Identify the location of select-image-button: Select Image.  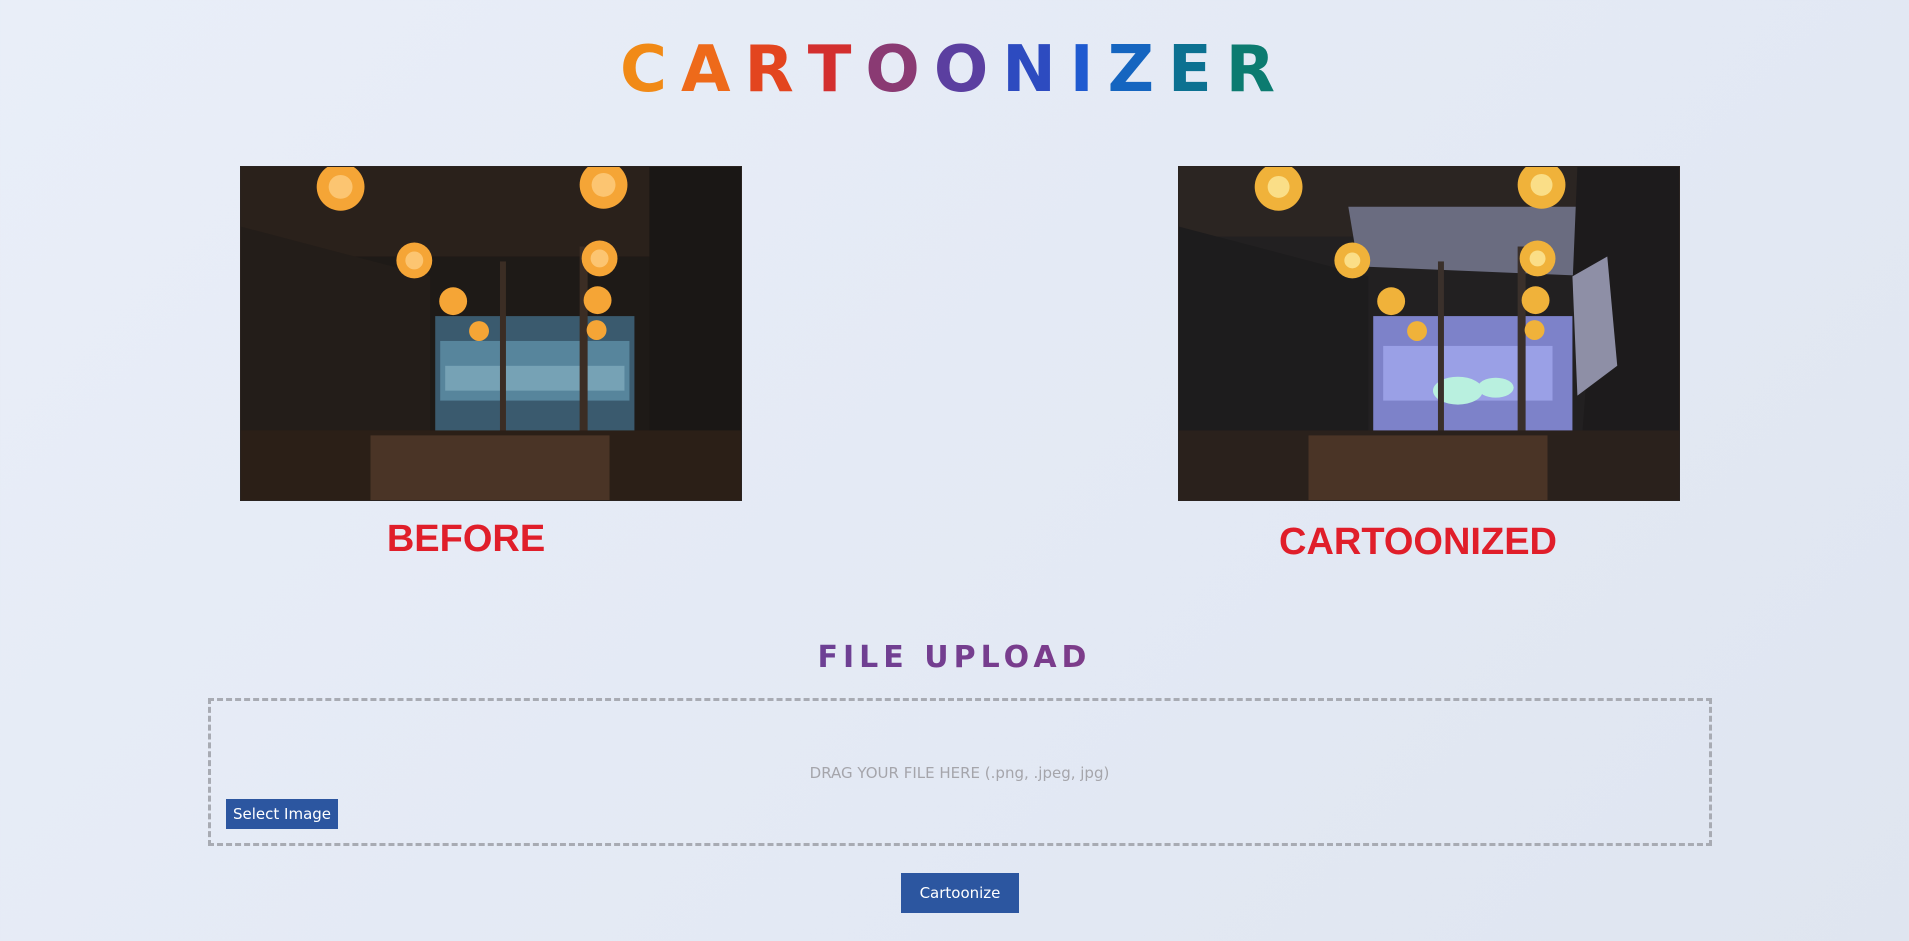
(282, 814).